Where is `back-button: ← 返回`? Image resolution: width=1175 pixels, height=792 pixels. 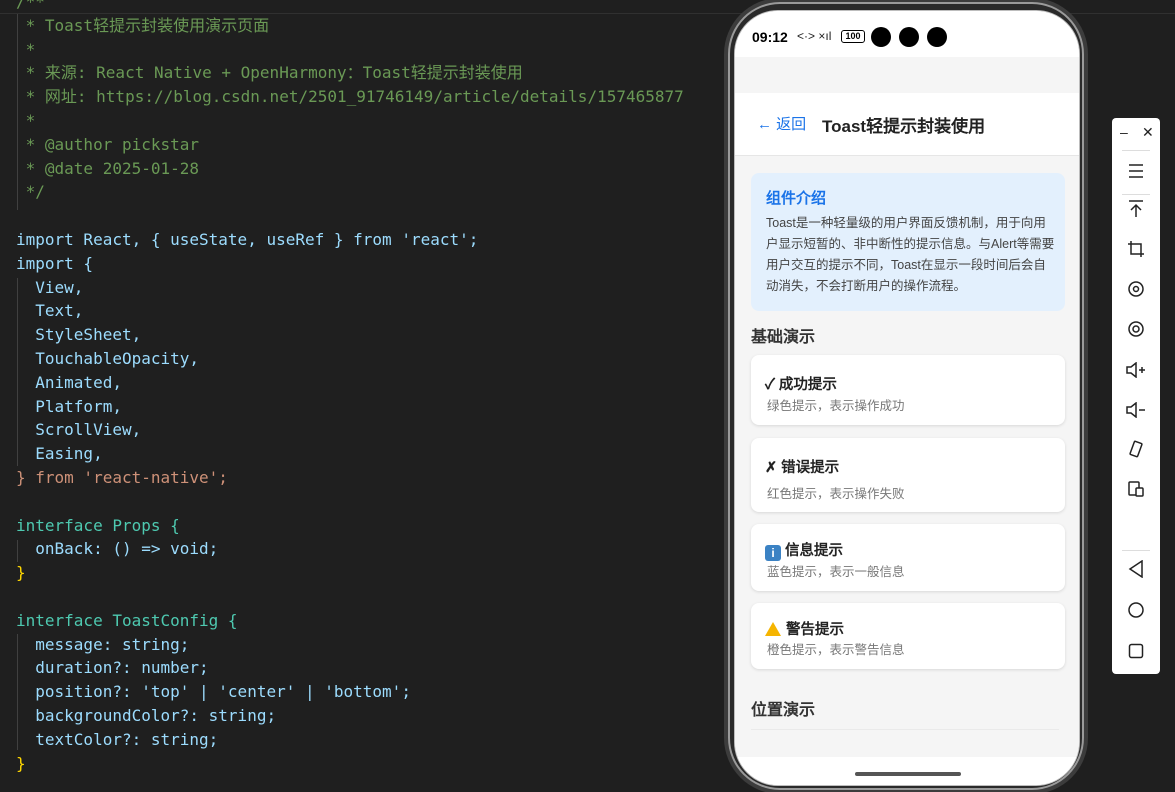
back-button: ← 返回 is located at coordinates (781, 123).